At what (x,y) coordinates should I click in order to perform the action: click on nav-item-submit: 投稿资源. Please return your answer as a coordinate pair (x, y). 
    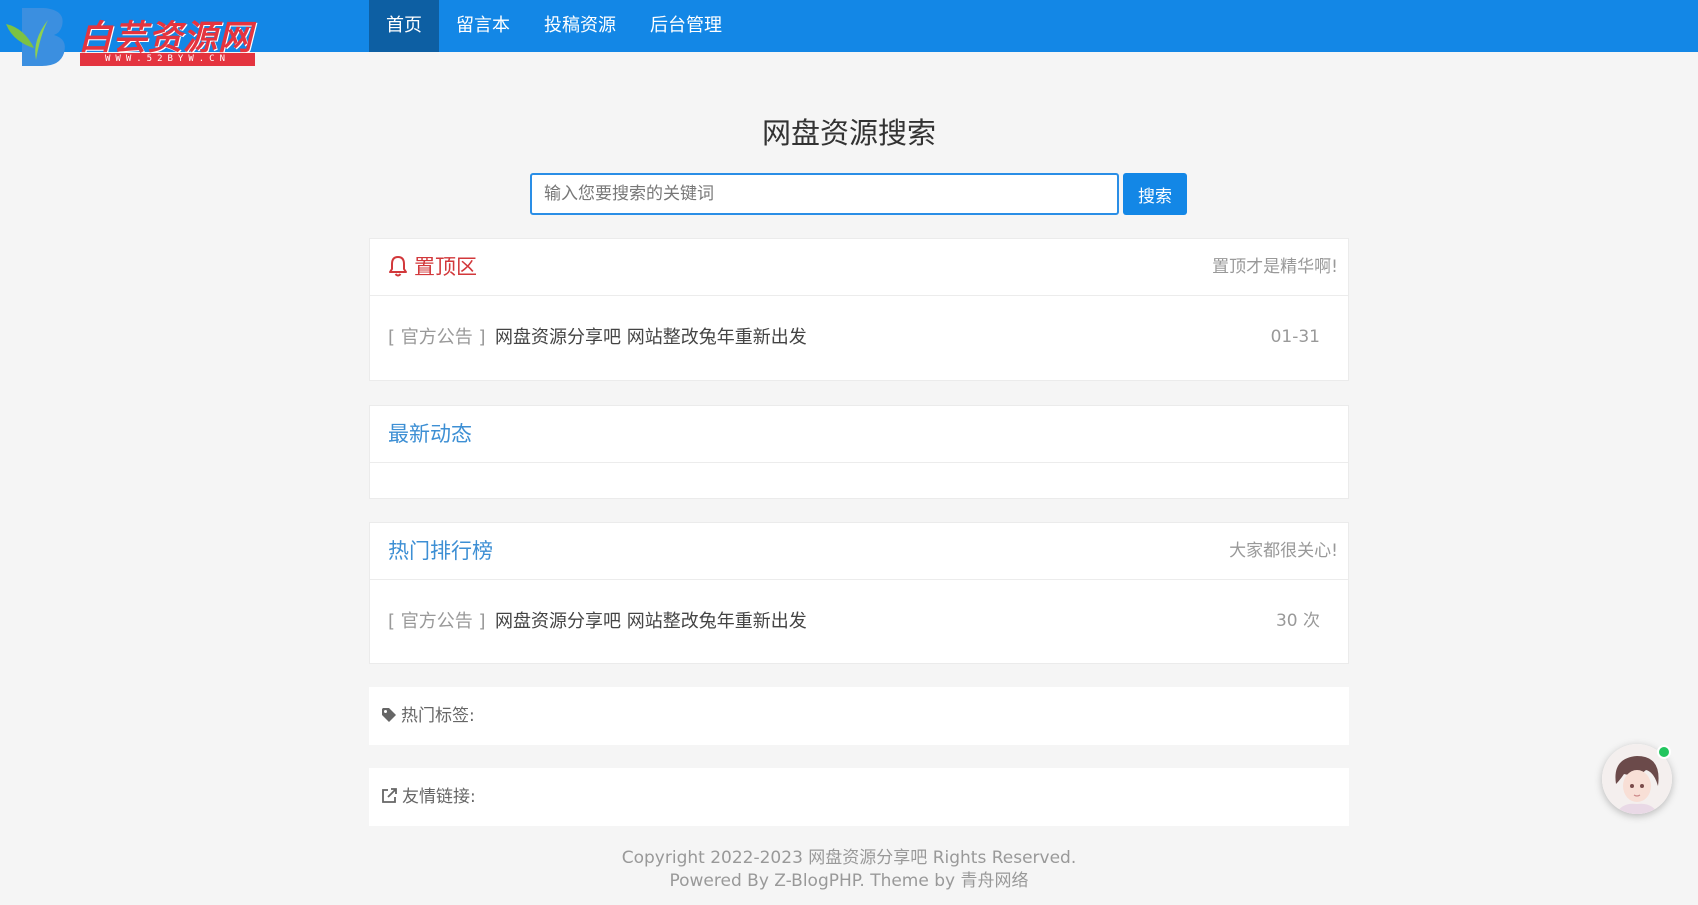
    Looking at the image, I should click on (580, 26).